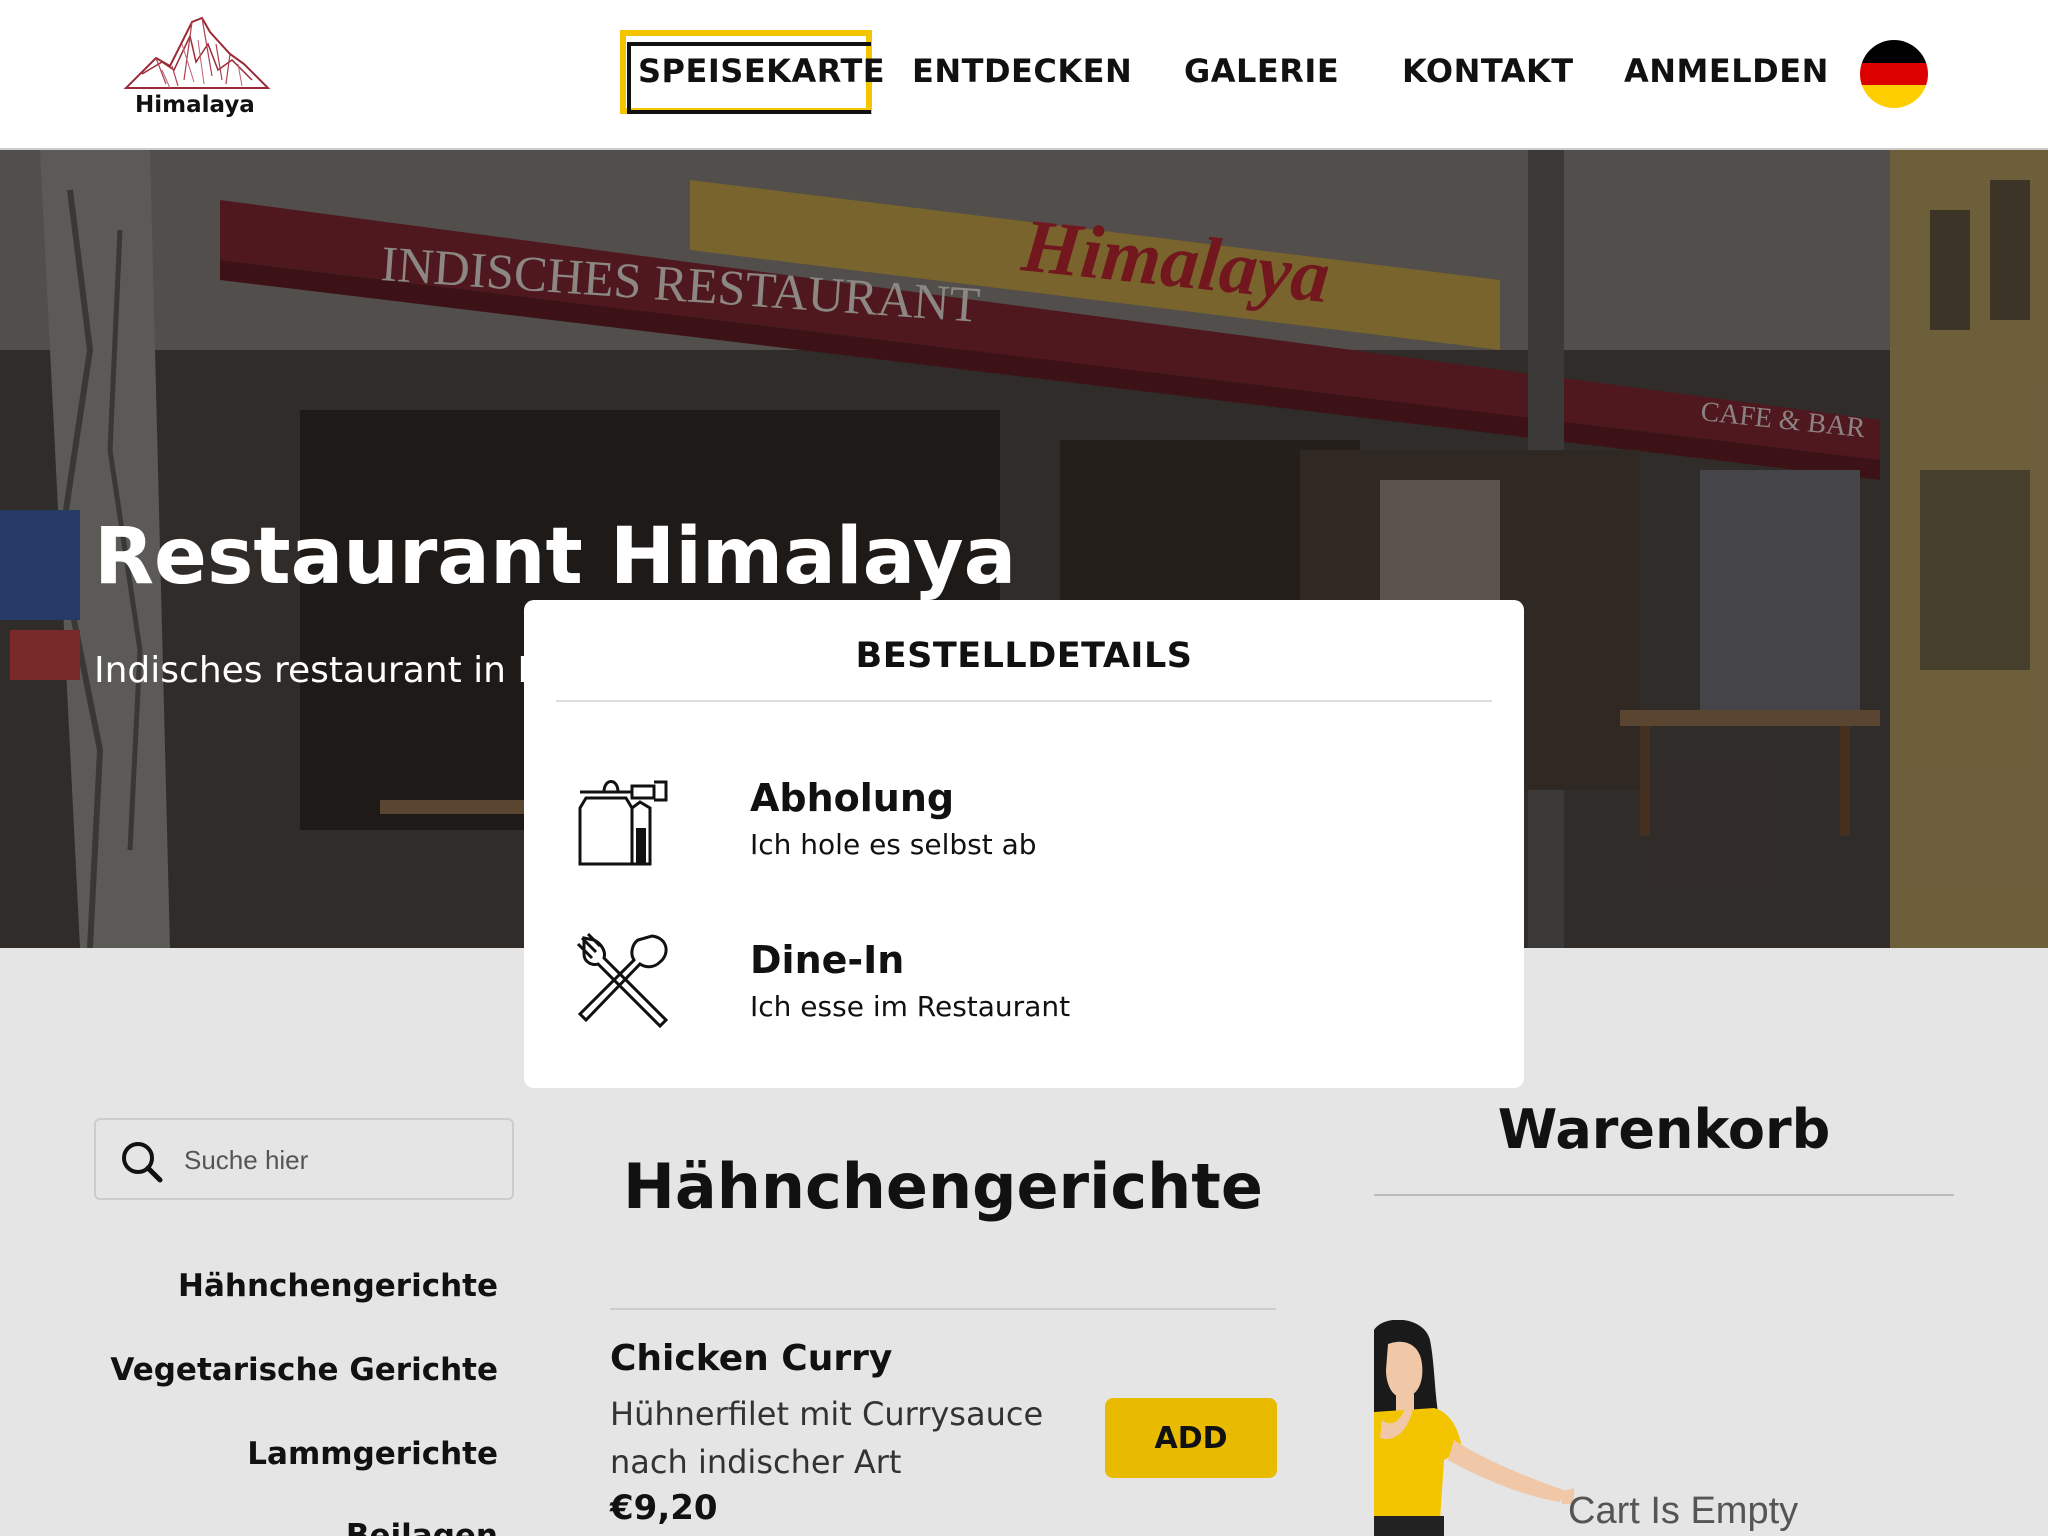 The height and width of the screenshot is (1536, 2048). Describe the element at coordinates (624, 980) in the screenshot. I see `fork-spoon-icon` at that location.